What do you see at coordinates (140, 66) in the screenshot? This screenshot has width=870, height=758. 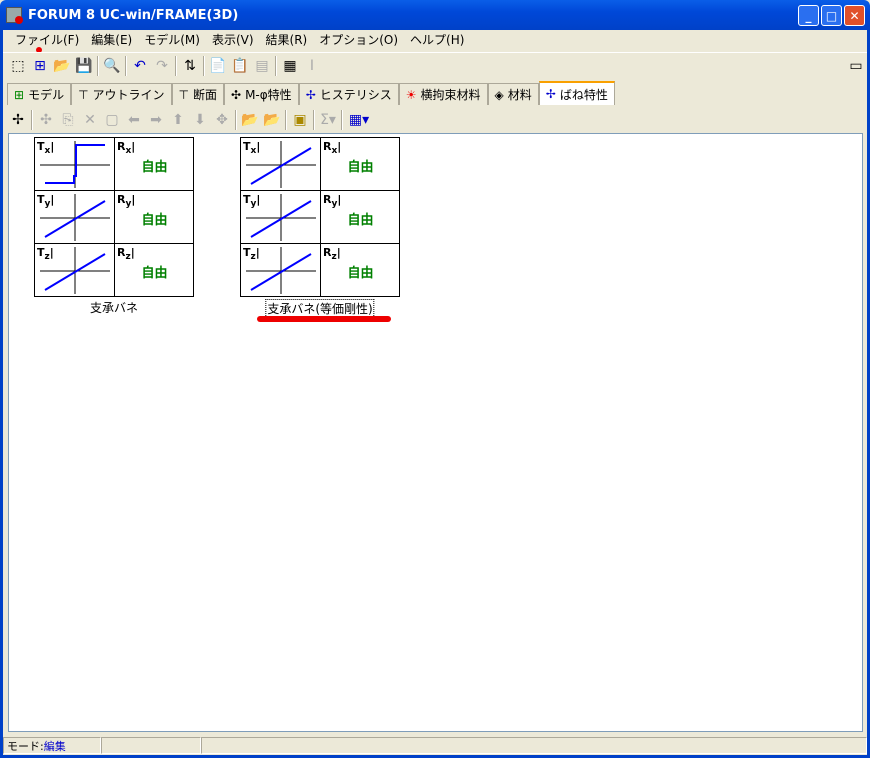 I see `undo-icon: ↶` at bounding box center [140, 66].